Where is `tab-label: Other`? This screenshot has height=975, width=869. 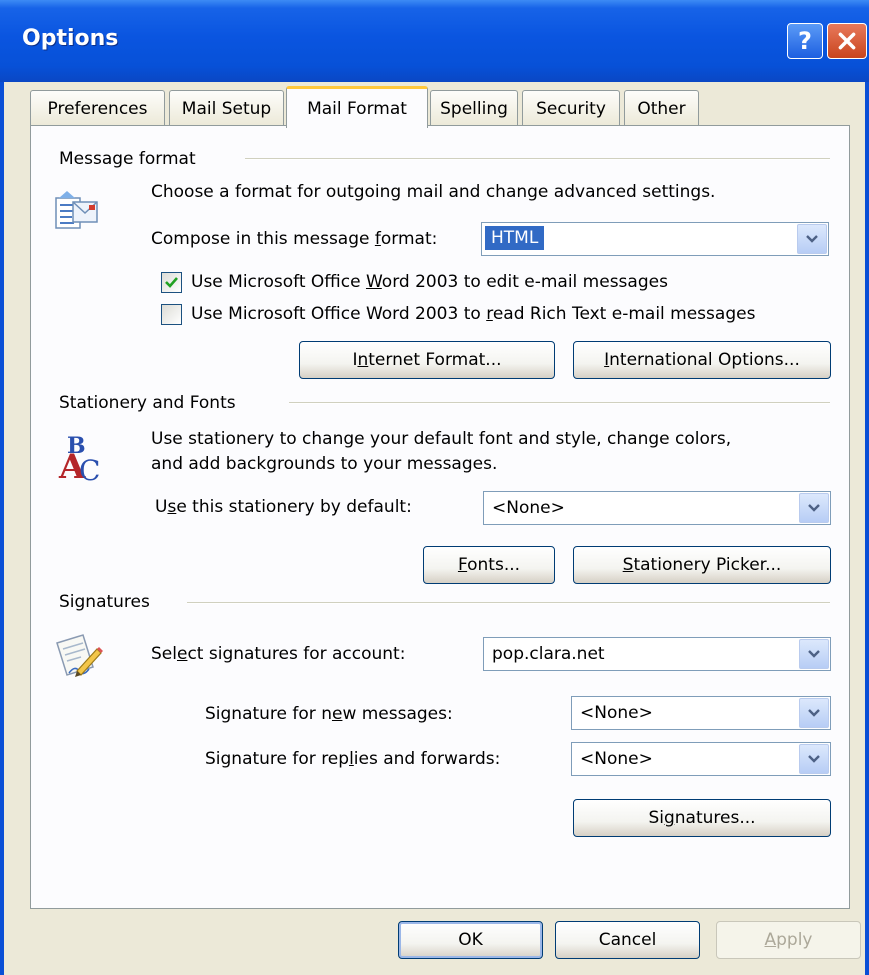 tab-label: Other is located at coordinates (661, 108).